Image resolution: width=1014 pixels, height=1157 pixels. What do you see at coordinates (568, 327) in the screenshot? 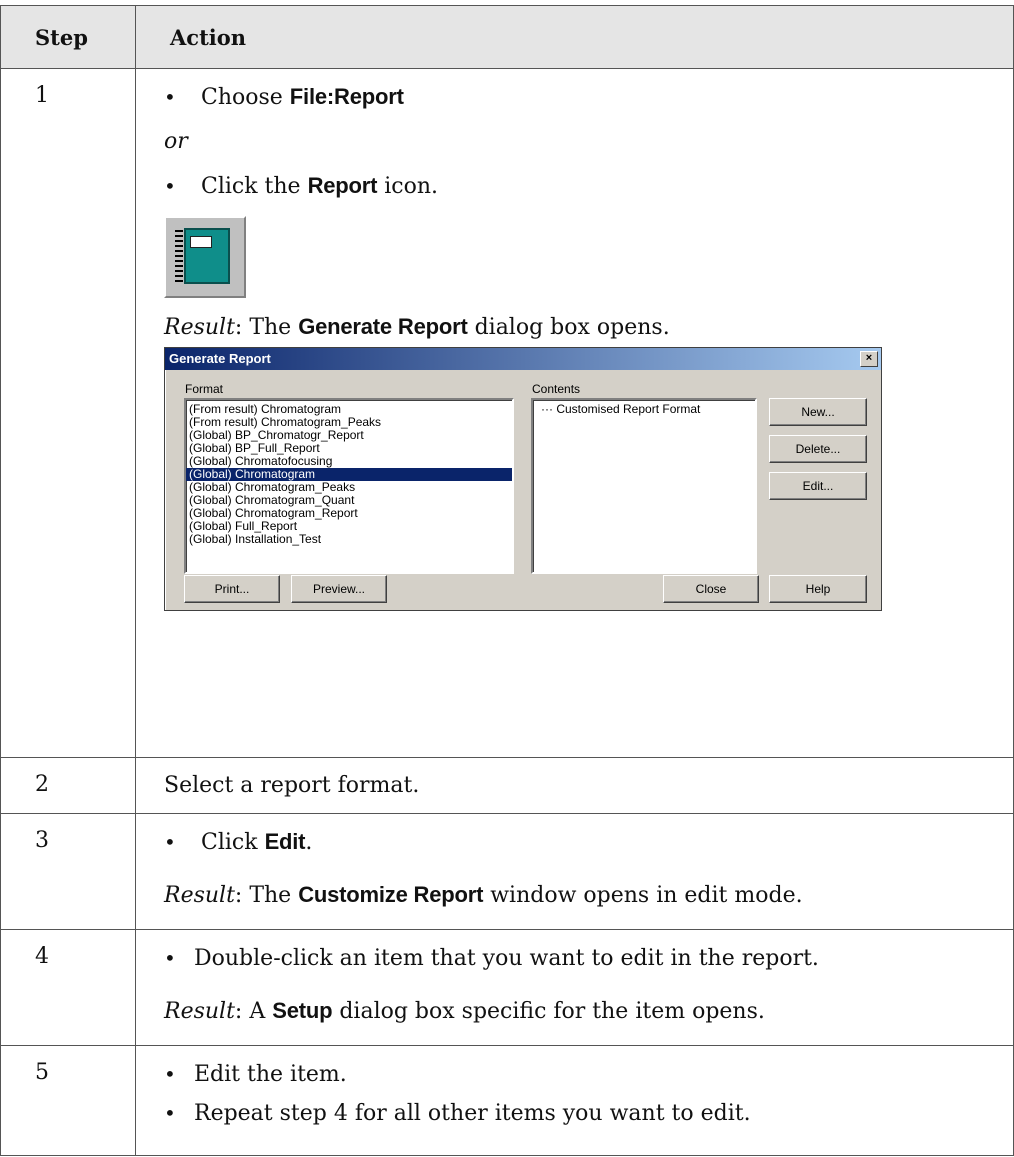
I see `text: dialog box opens.` at bounding box center [568, 327].